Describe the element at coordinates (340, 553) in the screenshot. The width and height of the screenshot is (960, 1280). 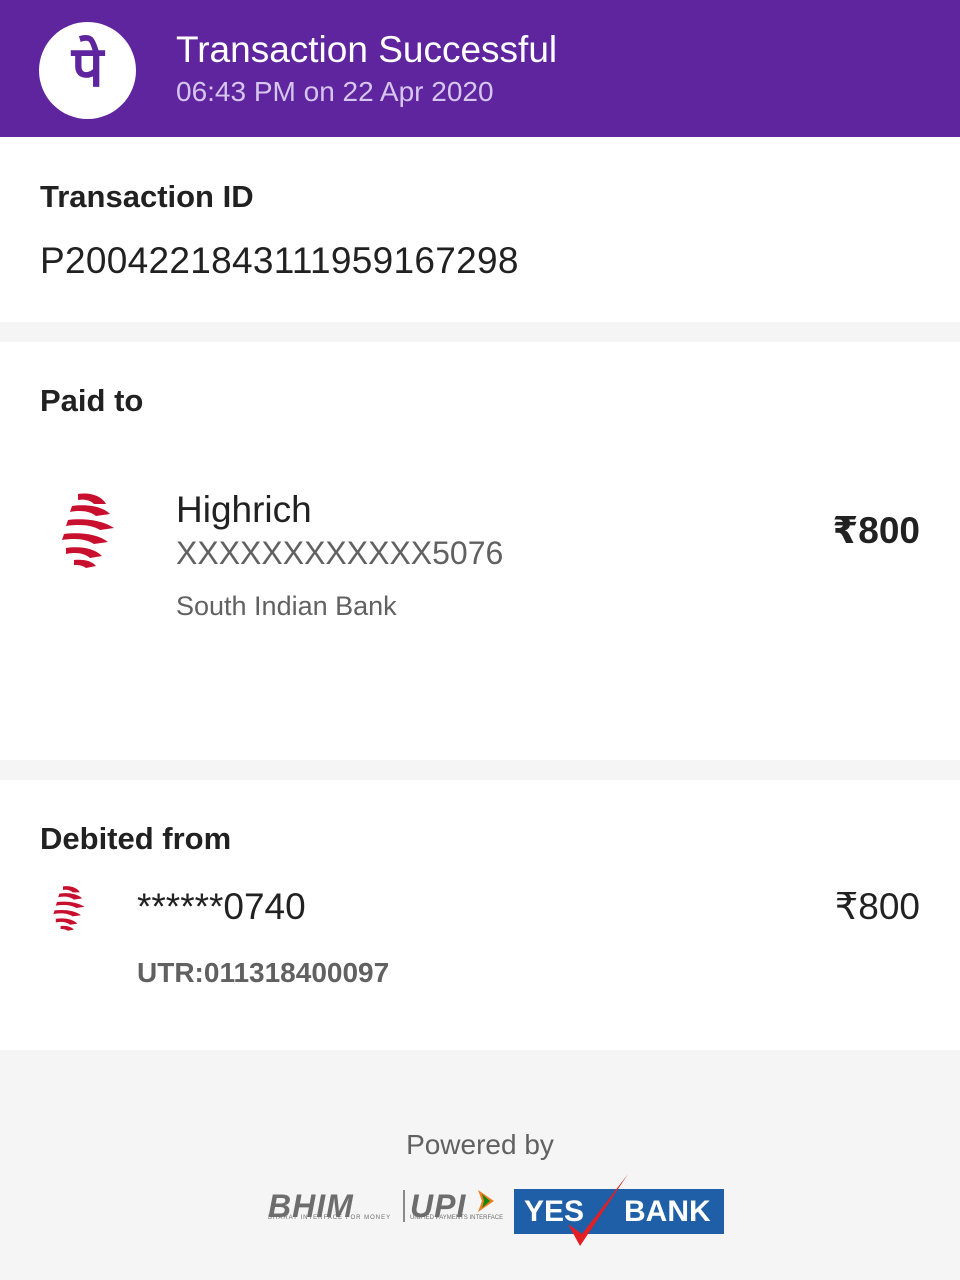
I see `payee-account-number: XXXXXXXXXXXX5076` at that location.